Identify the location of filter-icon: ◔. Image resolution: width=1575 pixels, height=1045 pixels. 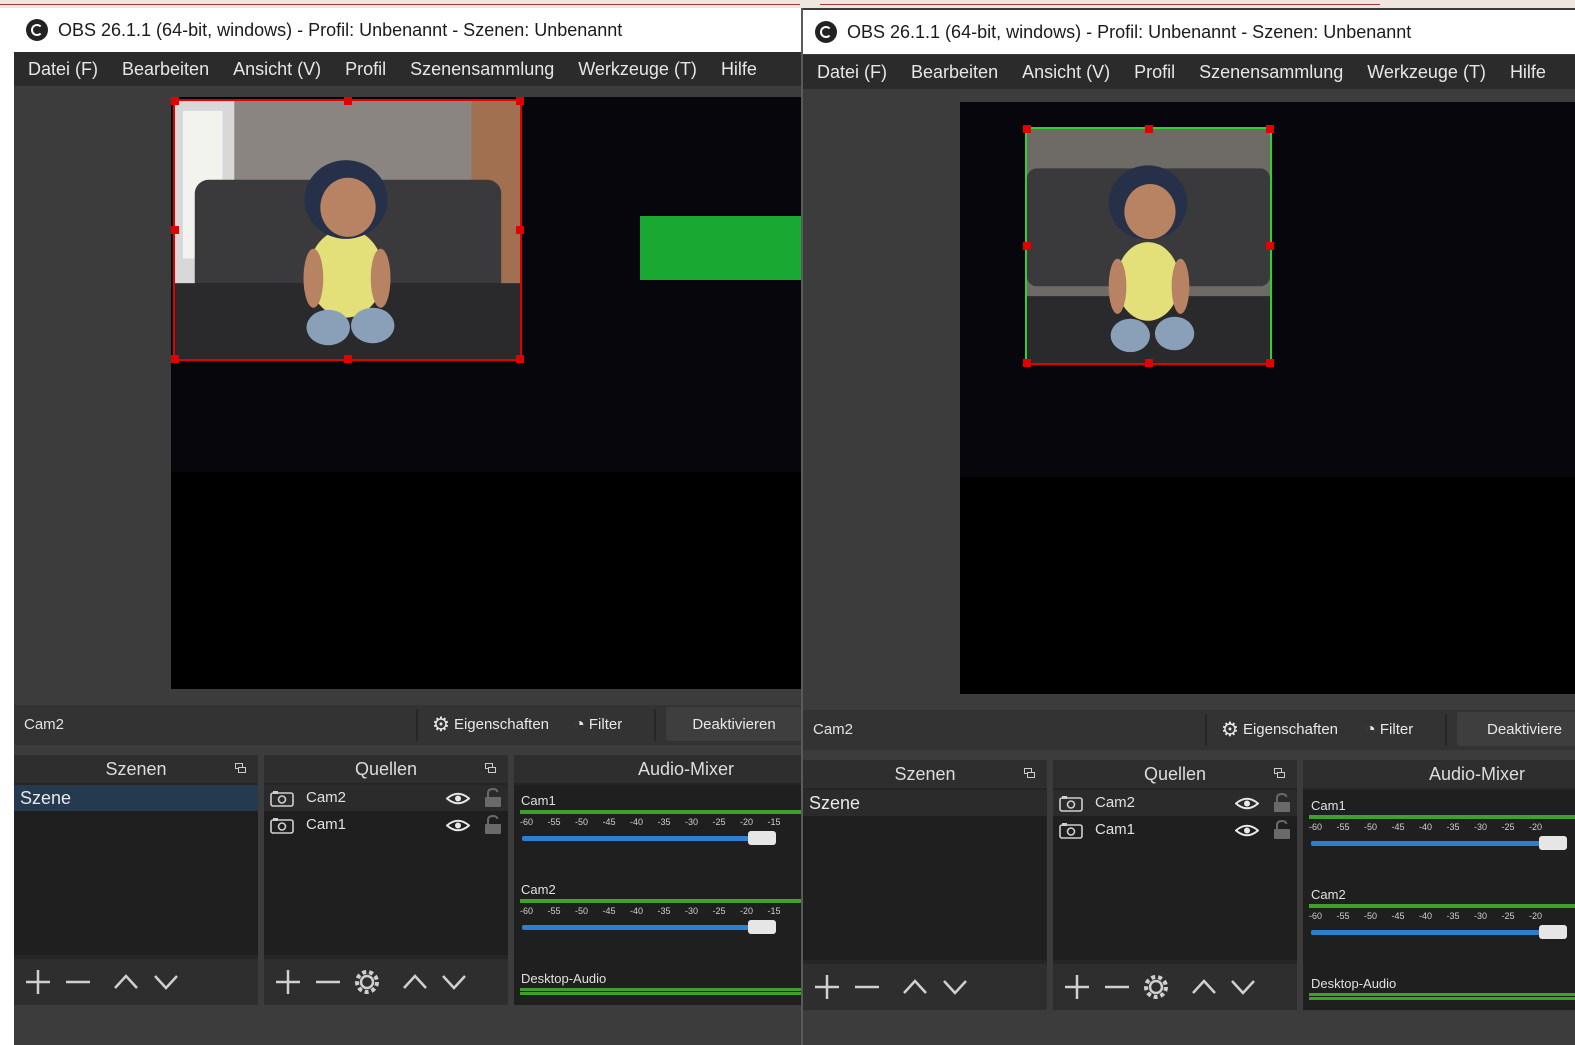
(1370, 728).